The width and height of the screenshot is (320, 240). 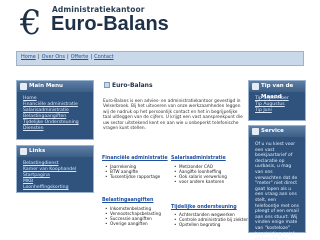 I want to click on links-header: Links, so click(x=55, y=151).